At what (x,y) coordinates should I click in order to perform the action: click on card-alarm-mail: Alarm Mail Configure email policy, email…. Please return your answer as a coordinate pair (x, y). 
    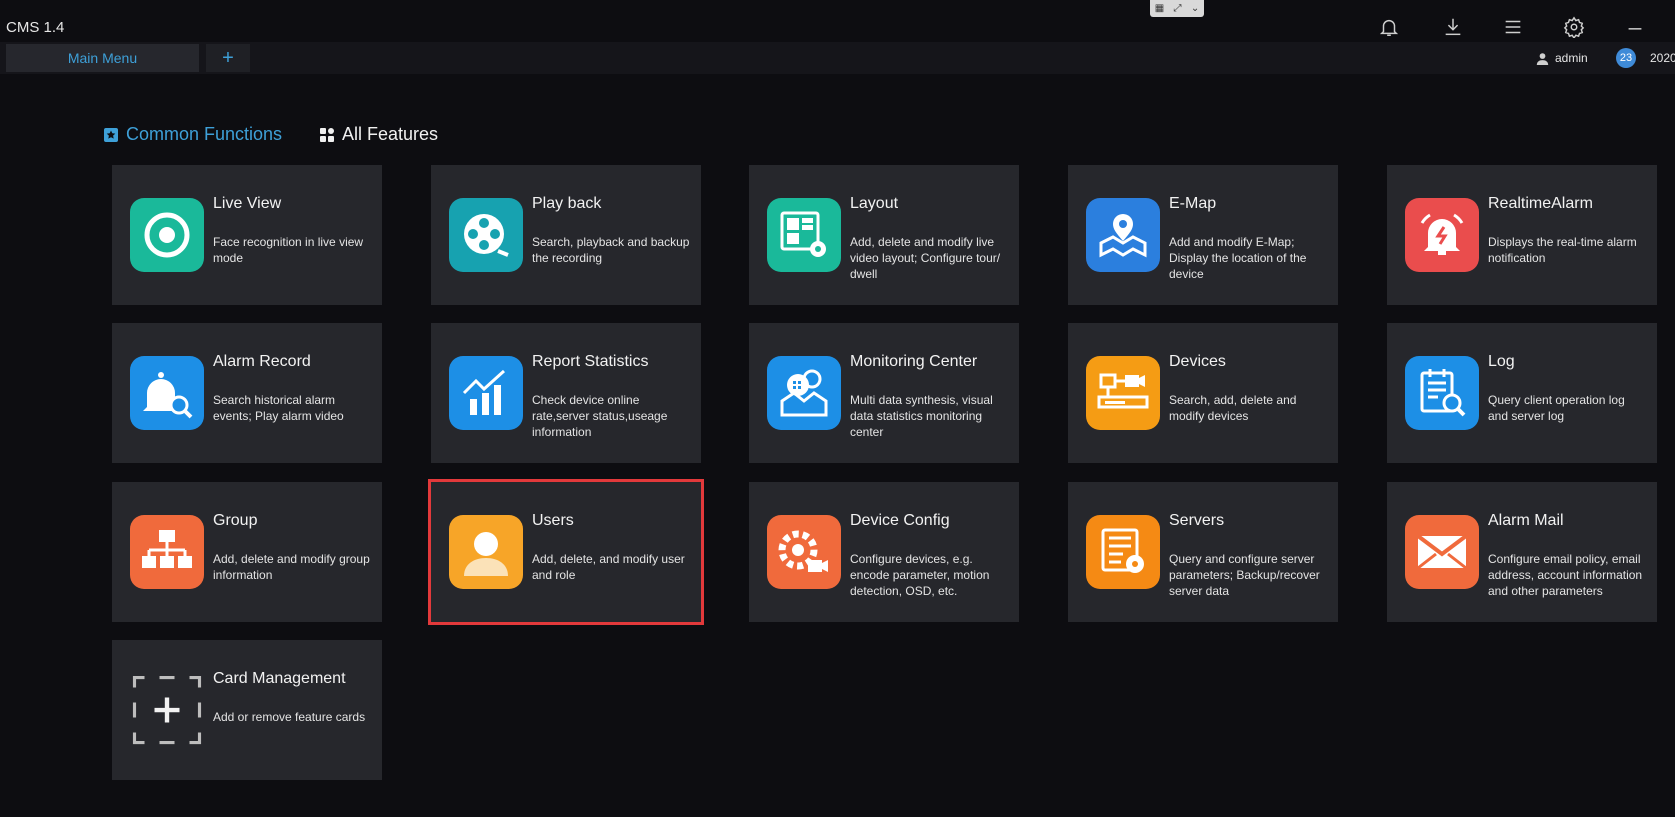
    Looking at the image, I should click on (1522, 552).